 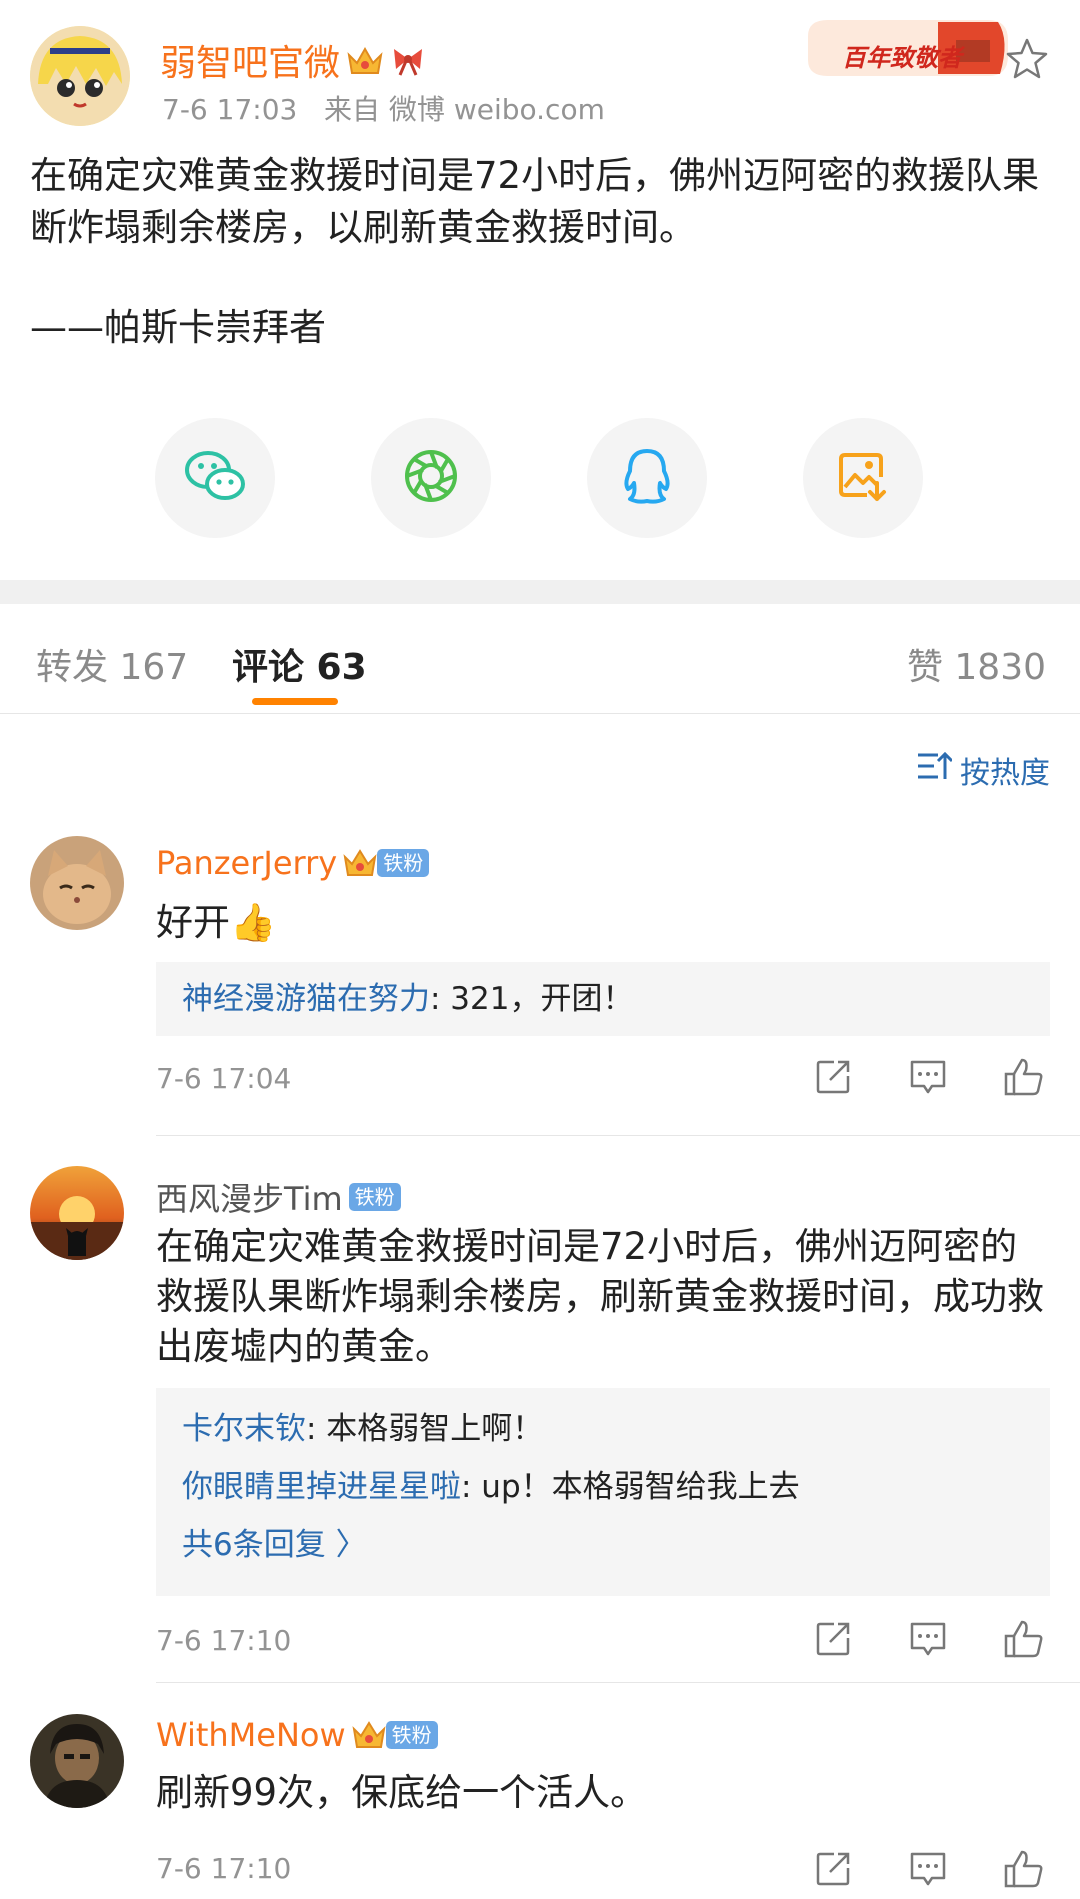 I want to click on commenter-name: PanzerJerry, so click(x=246, y=863).